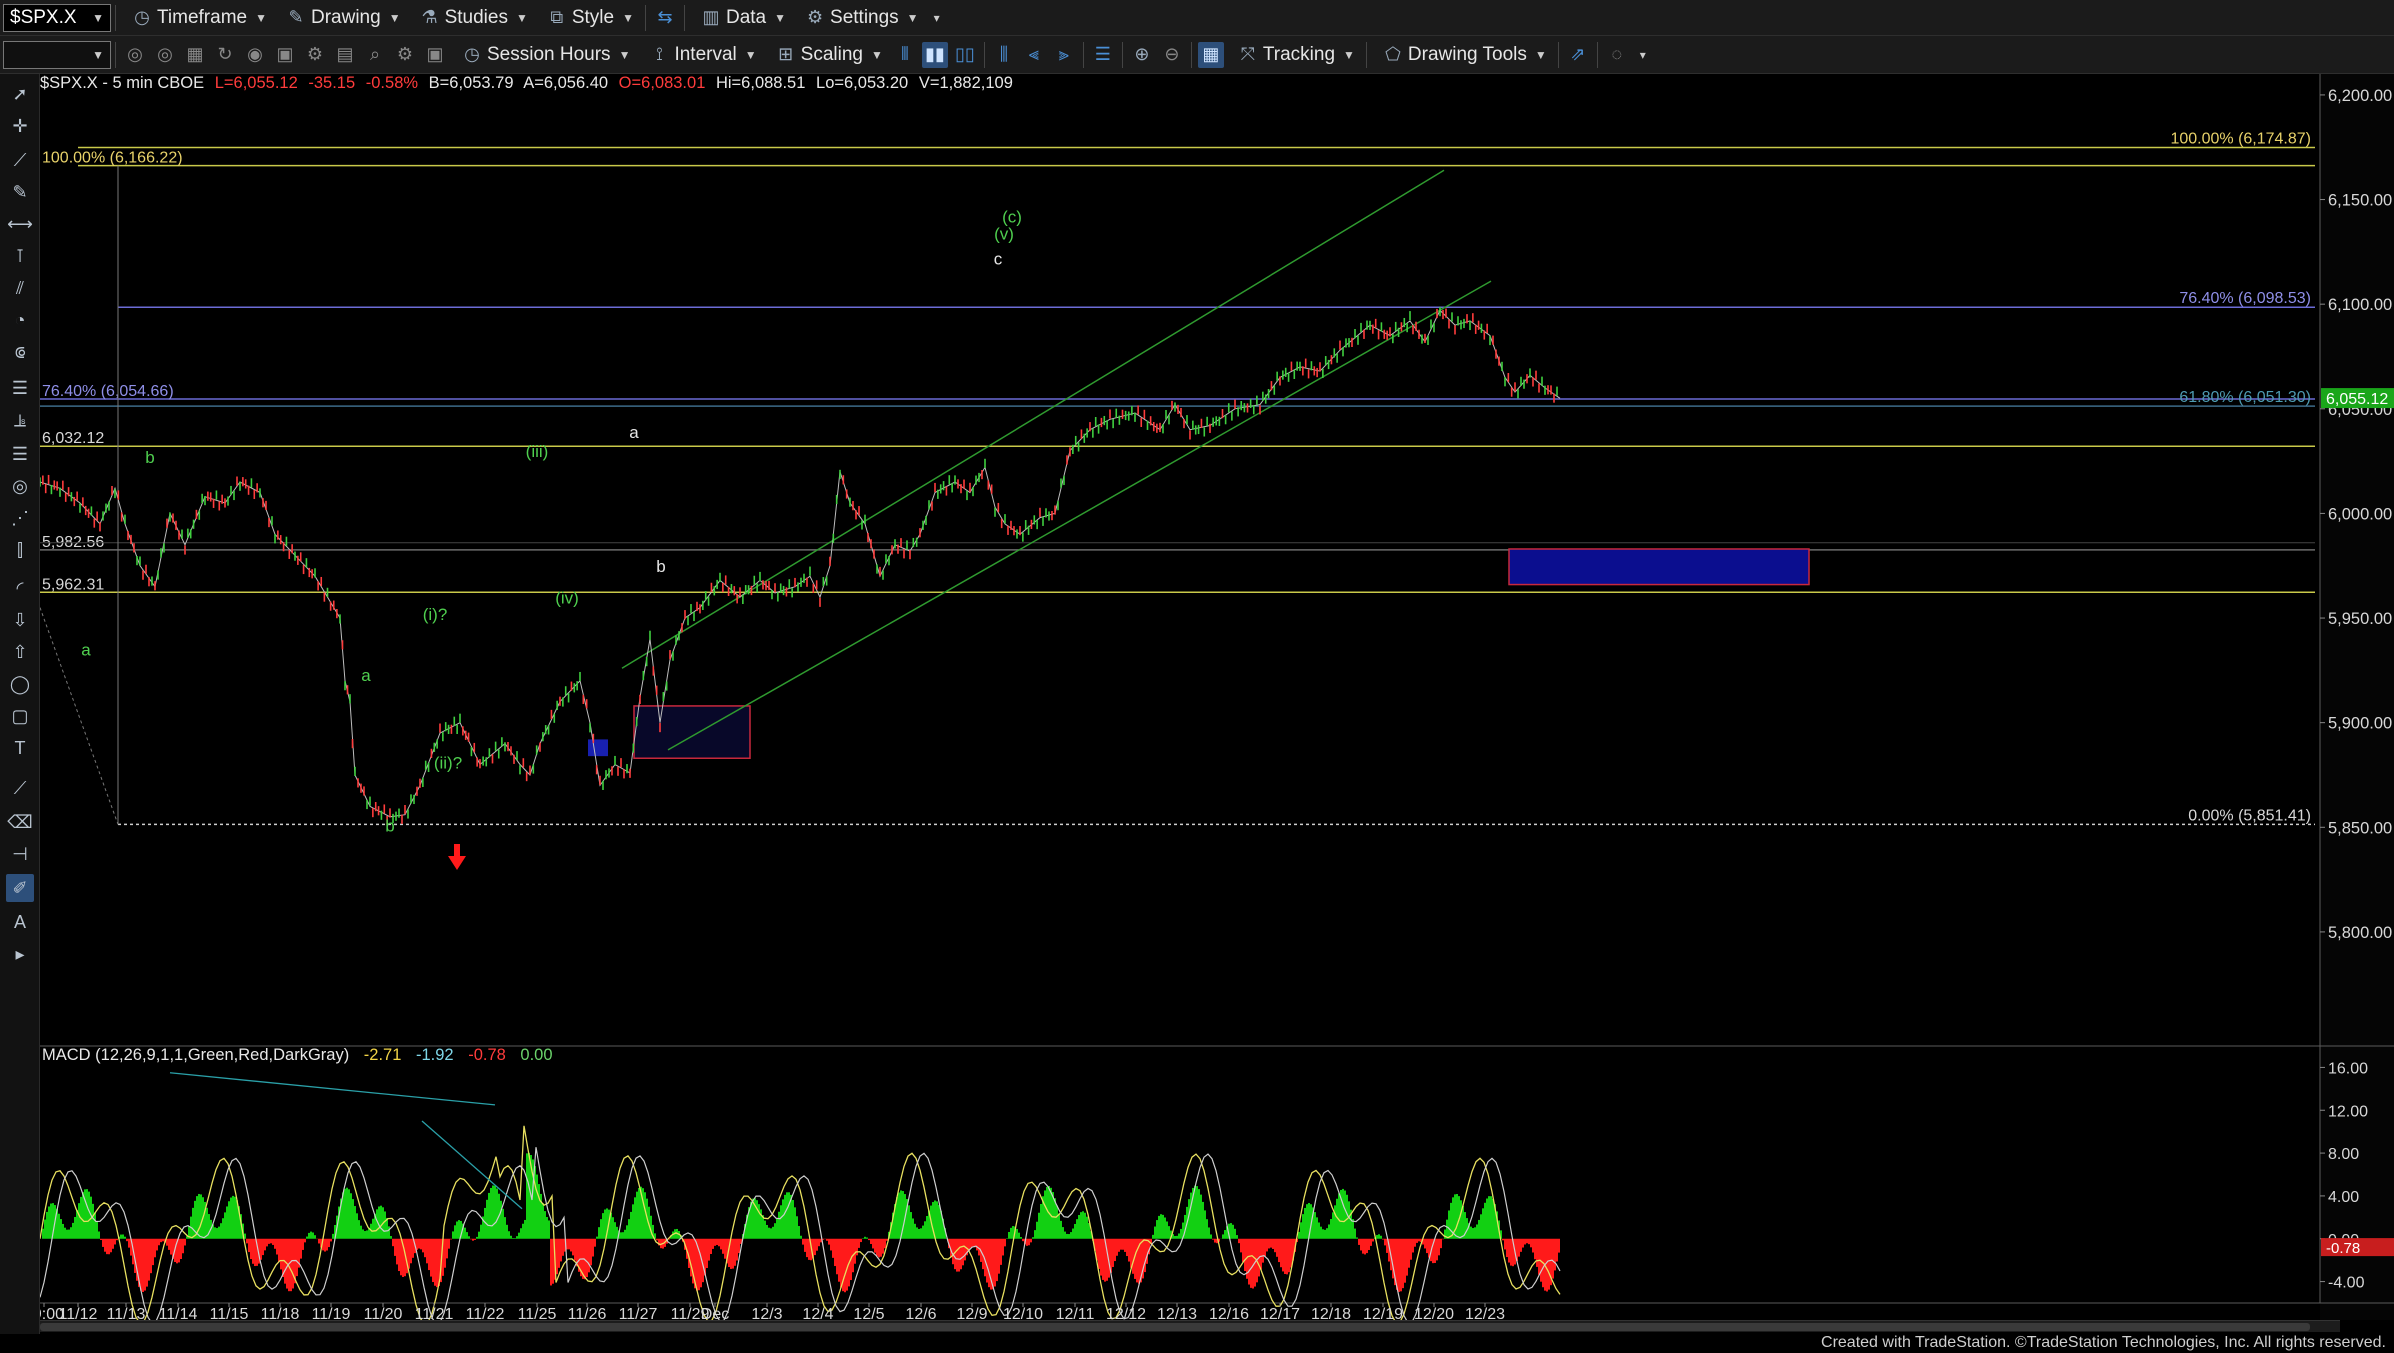 This screenshot has width=2394, height=1353. Describe the element at coordinates (1597, 54) in the screenshot. I see `toolbar-divider` at that location.